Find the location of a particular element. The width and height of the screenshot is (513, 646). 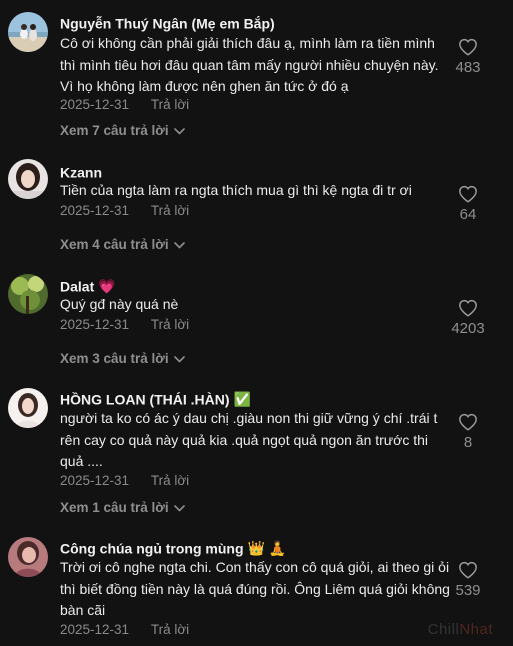

comment-username: Công chúa ngủ trong mùng 👑 🧘 is located at coordinates (173, 547).